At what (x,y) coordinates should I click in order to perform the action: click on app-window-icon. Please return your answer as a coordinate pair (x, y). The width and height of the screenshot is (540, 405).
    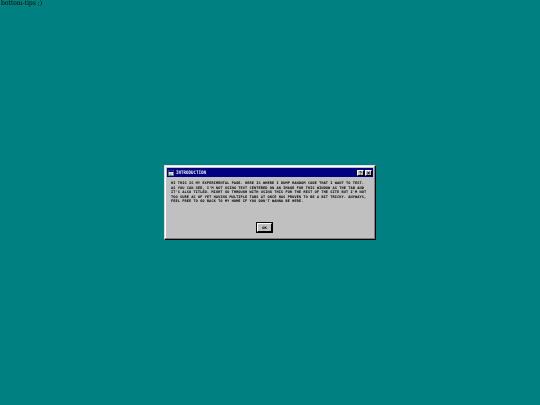
    Looking at the image, I should click on (171, 172).